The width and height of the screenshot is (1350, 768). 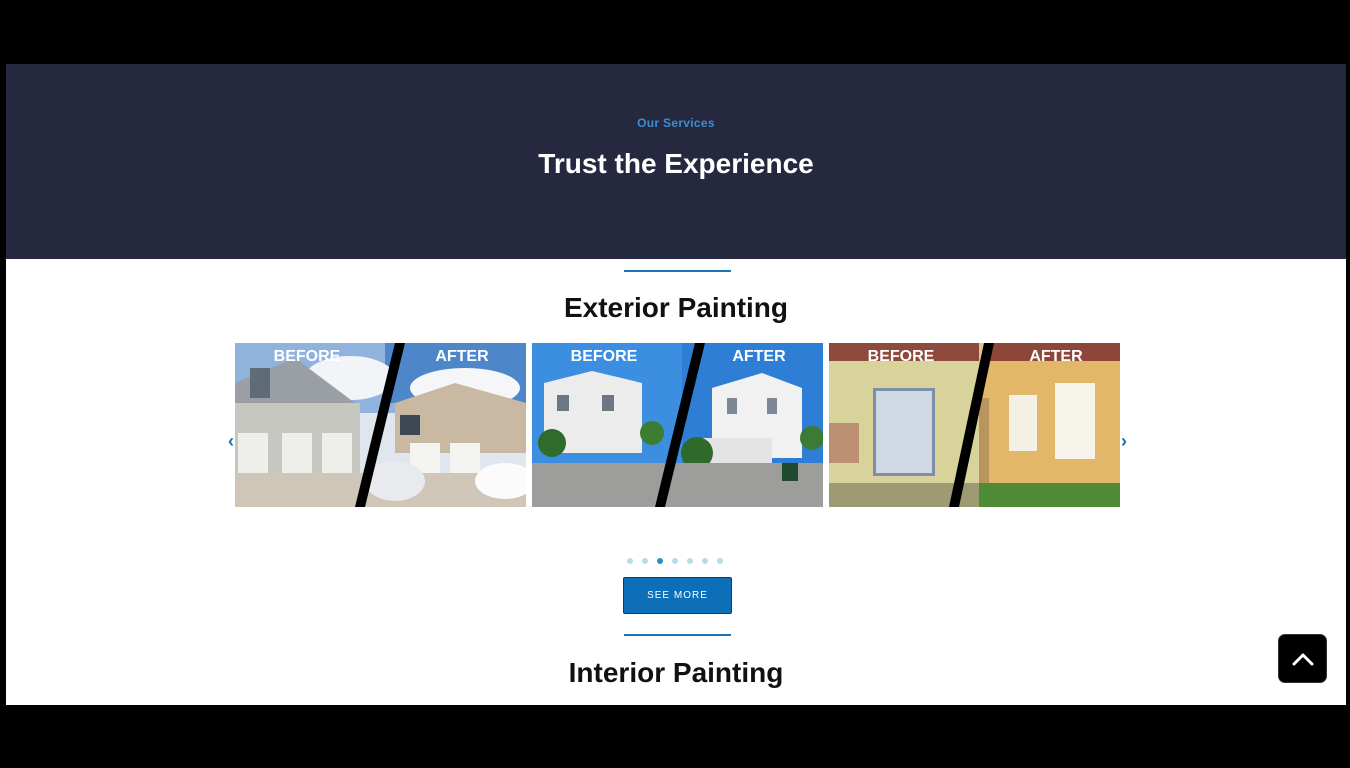 I want to click on carousel-next-arrow: ›, so click(x=1124, y=441).